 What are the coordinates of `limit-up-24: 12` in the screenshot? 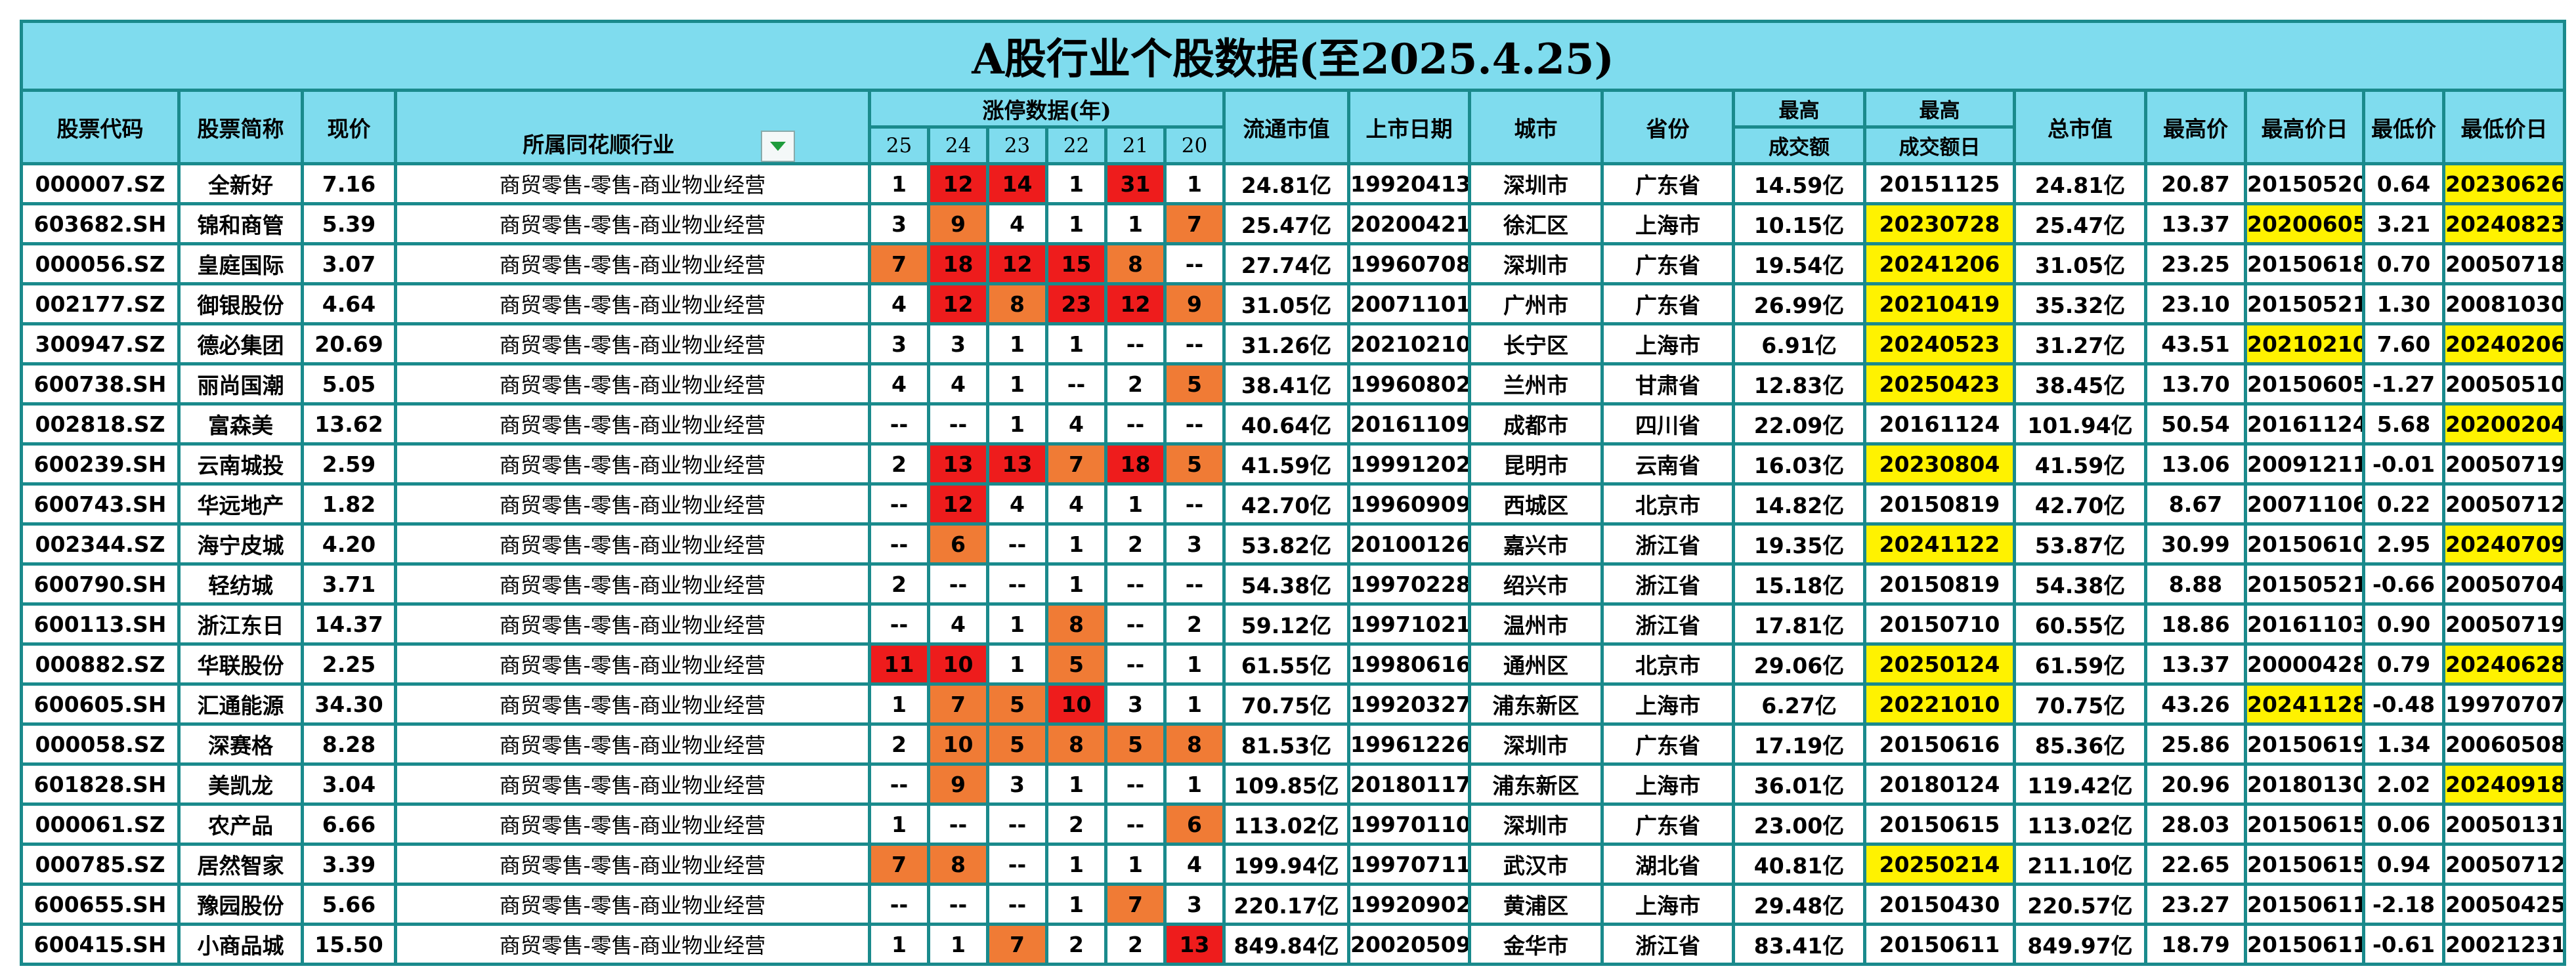 It's located at (958, 504).